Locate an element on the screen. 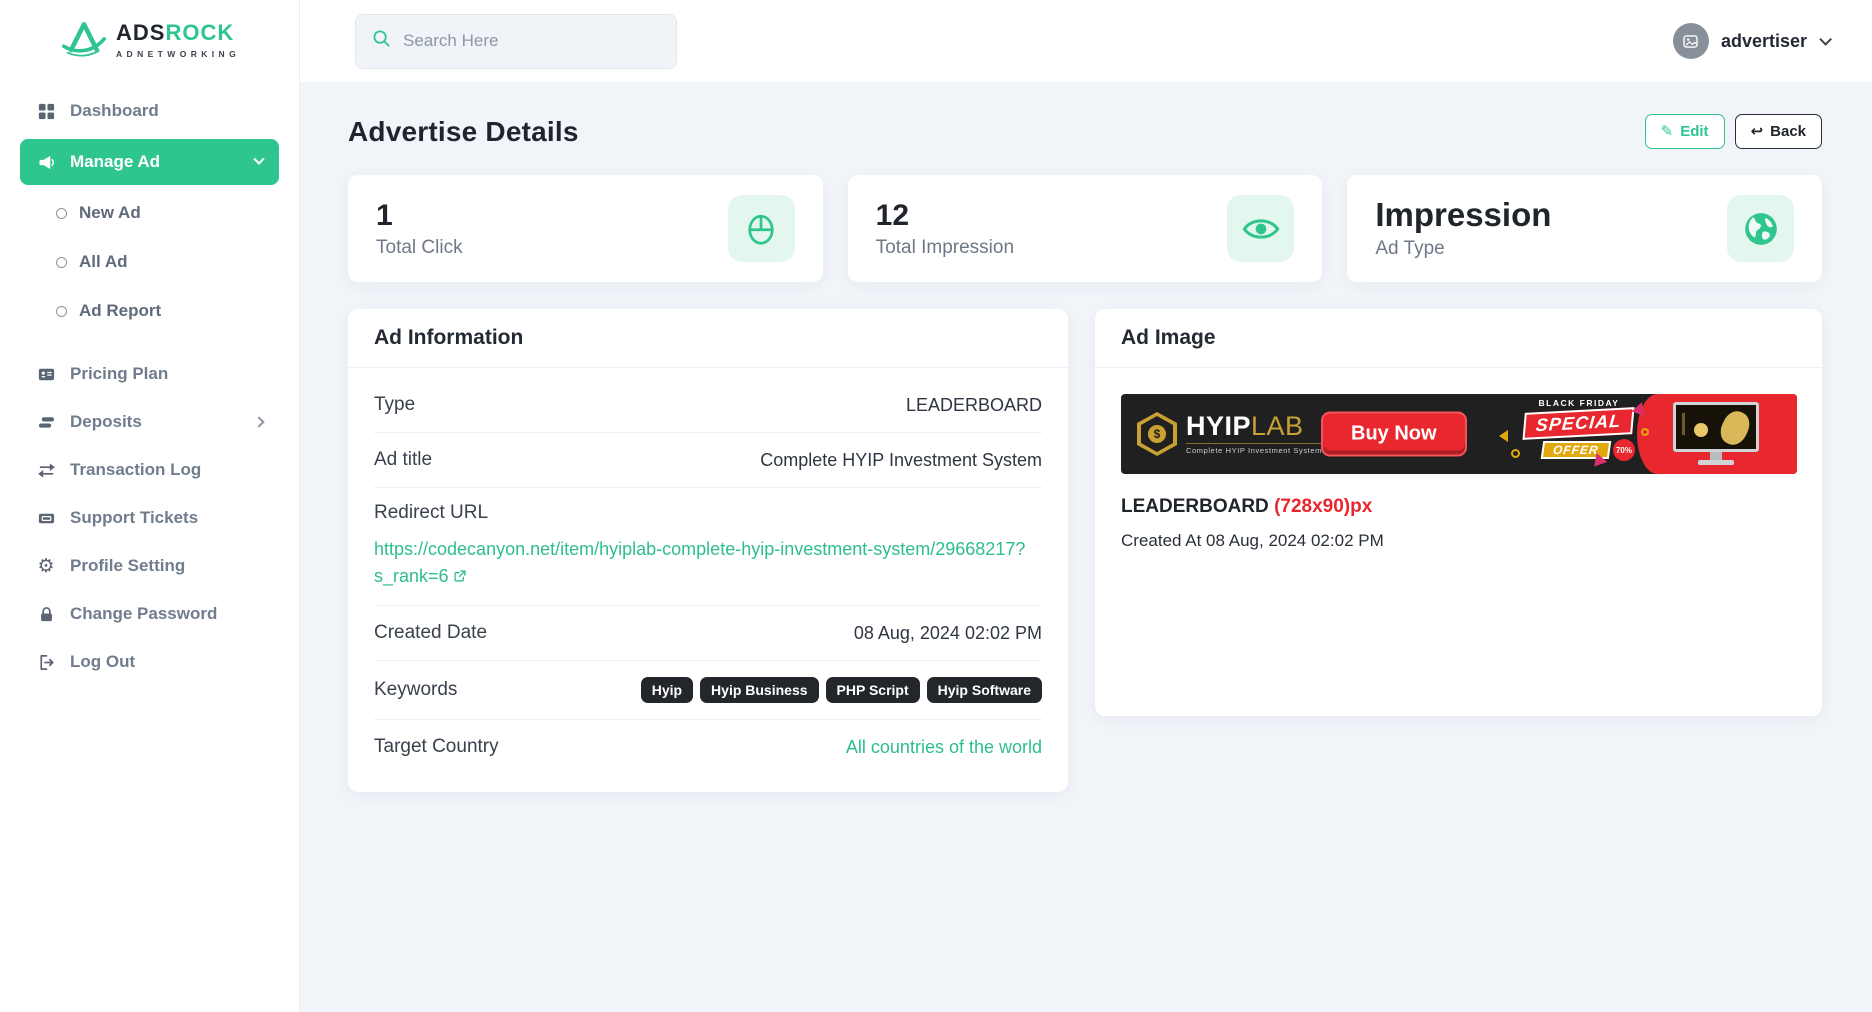  keyword-badge: PHP Script is located at coordinates (872, 690).